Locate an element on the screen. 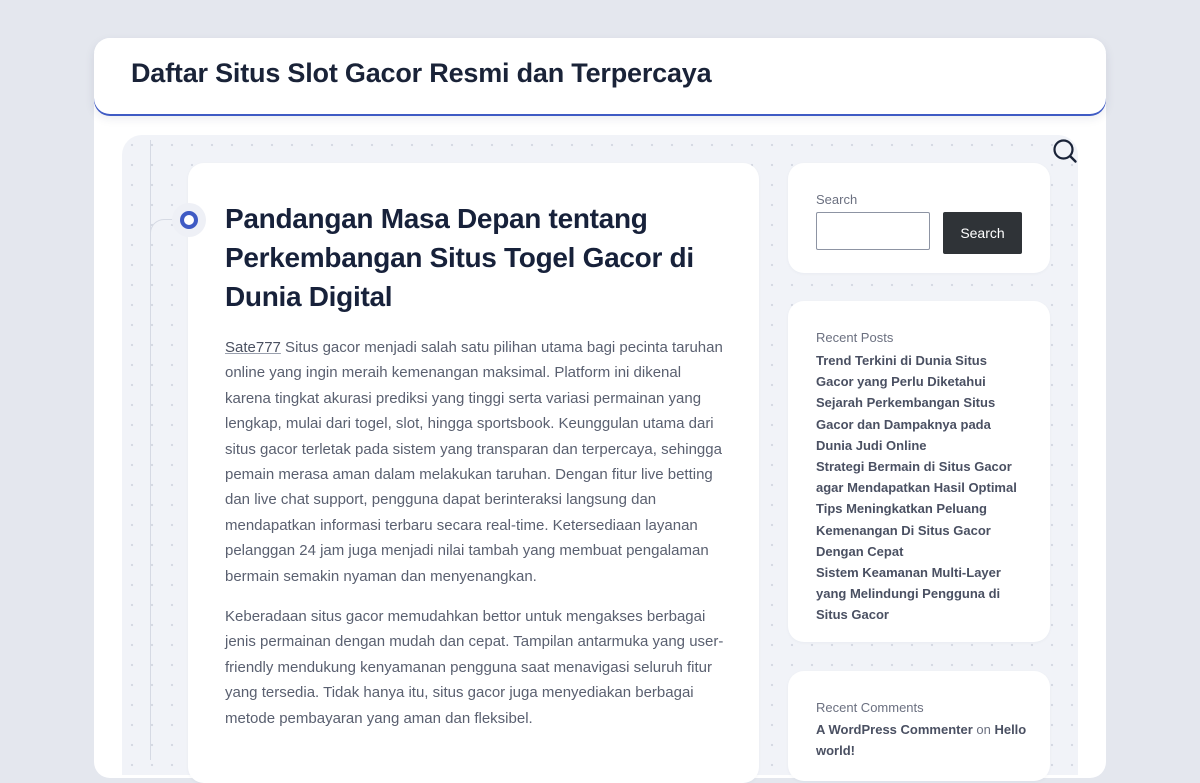  recent-posts-heading: Recent Posts is located at coordinates (855, 337).